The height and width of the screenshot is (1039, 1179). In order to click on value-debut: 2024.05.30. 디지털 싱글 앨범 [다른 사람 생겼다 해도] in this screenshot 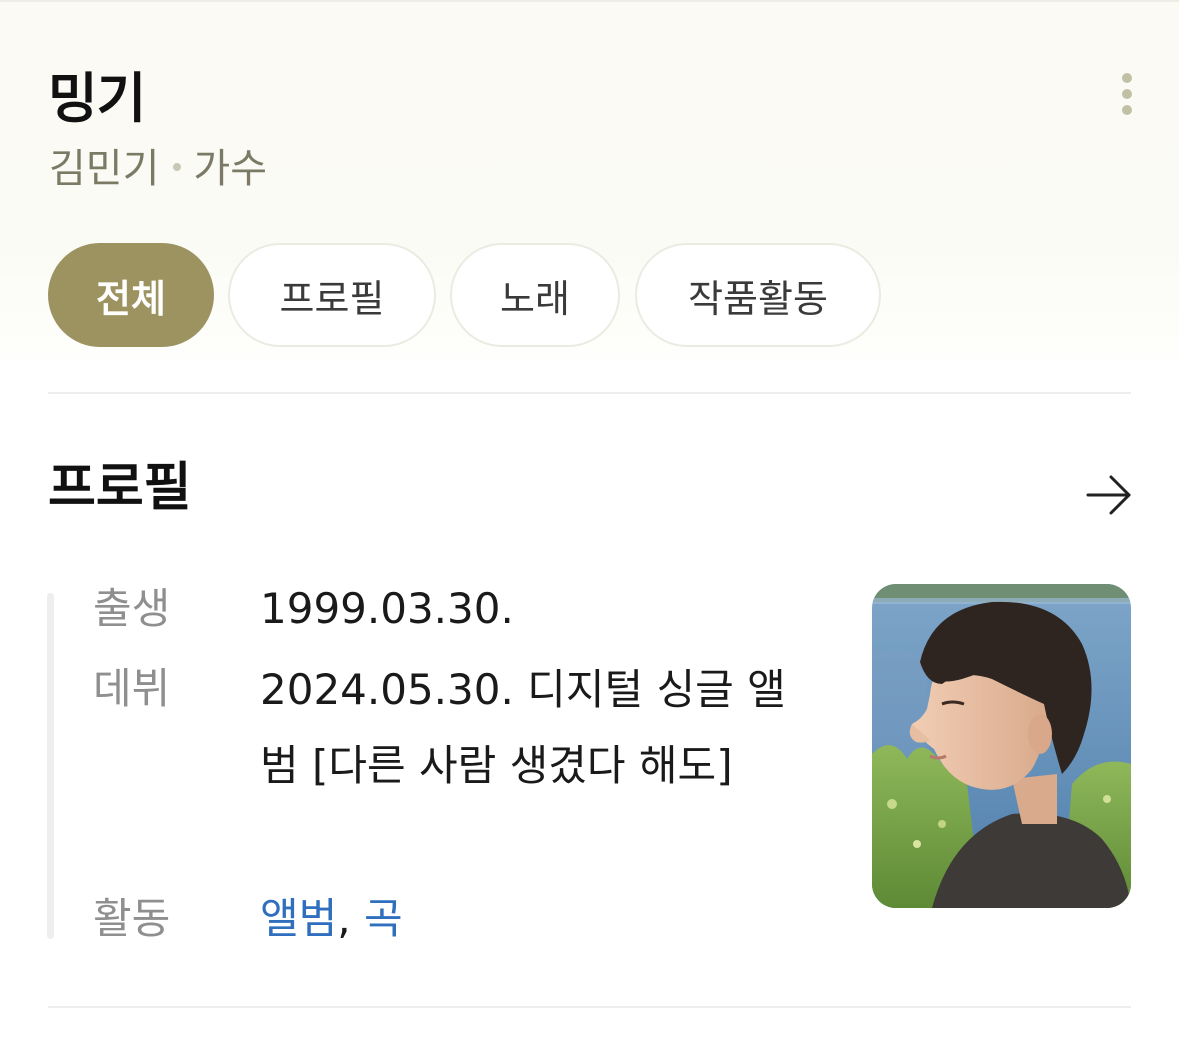, I will do `click(523, 727)`.